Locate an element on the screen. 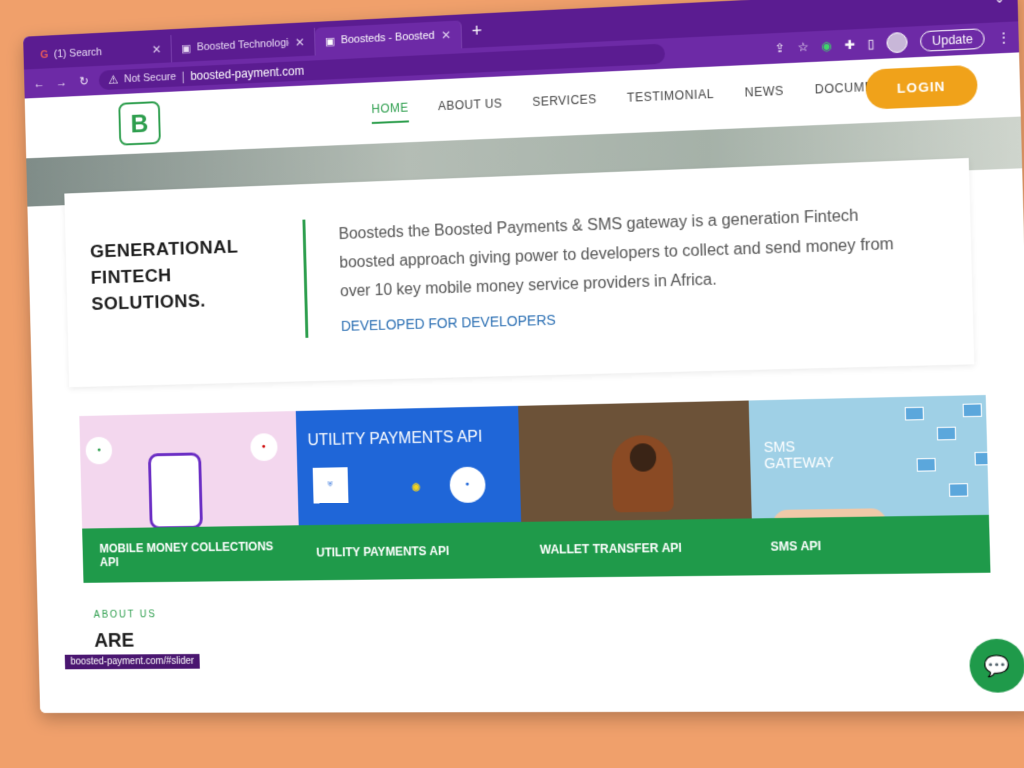 Image resolution: width=1024 pixels, height=768 pixels. forward-arrow-icon: → is located at coordinates (61, 82).